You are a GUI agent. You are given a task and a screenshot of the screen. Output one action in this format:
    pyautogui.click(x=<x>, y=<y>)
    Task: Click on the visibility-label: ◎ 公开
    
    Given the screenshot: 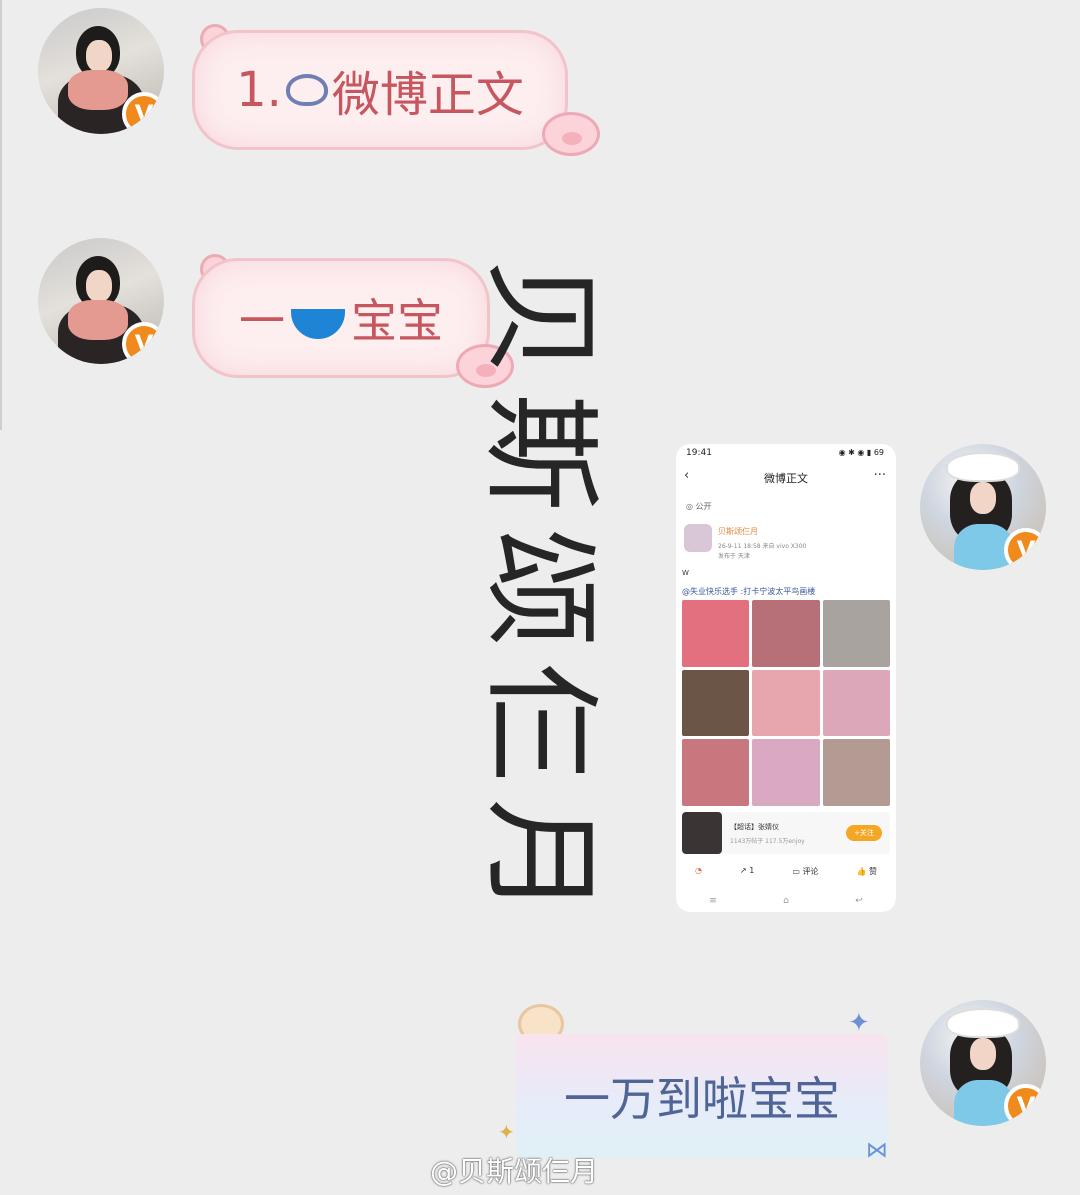 What is the action you would take?
    pyautogui.click(x=699, y=506)
    